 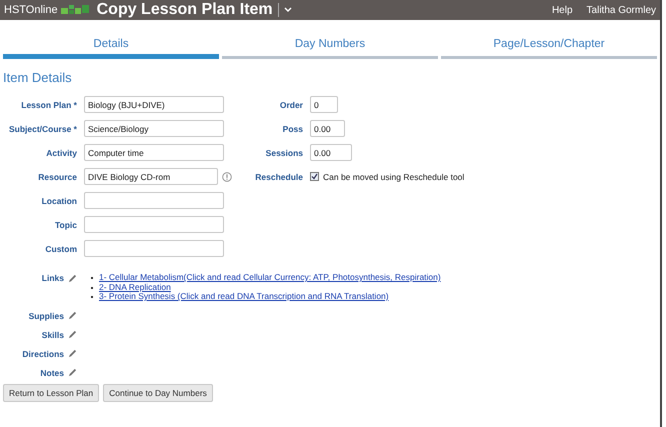 What do you see at coordinates (53, 335) in the screenshot?
I see `field-label: Skills` at bounding box center [53, 335].